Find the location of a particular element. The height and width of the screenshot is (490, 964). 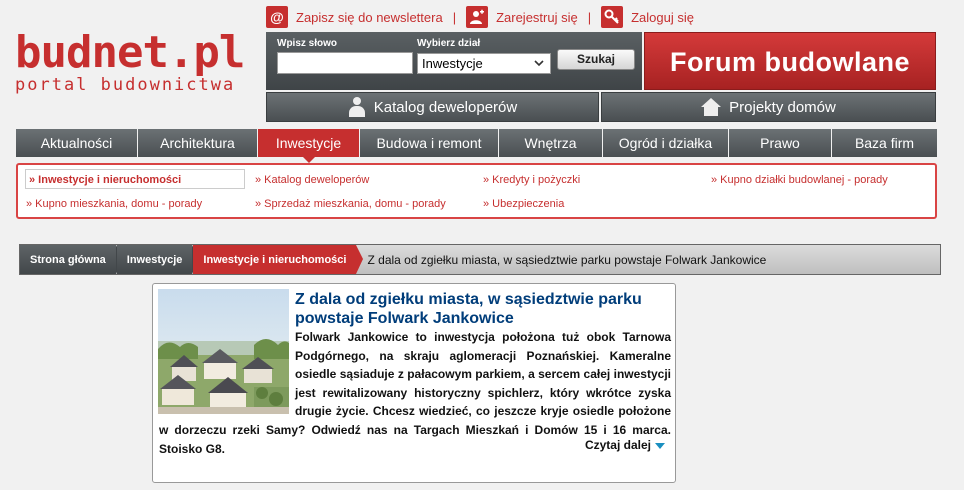

register-label: Zarejestruj się is located at coordinates (537, 17).